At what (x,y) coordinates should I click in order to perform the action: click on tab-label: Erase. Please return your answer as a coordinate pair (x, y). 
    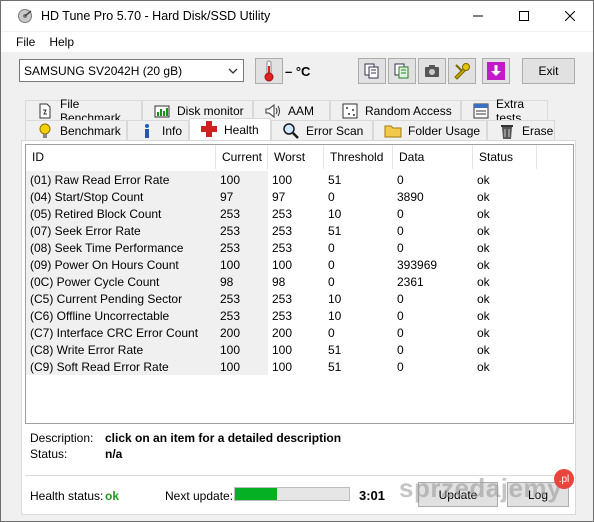
    Looking at the image, I should click on (538, 130).